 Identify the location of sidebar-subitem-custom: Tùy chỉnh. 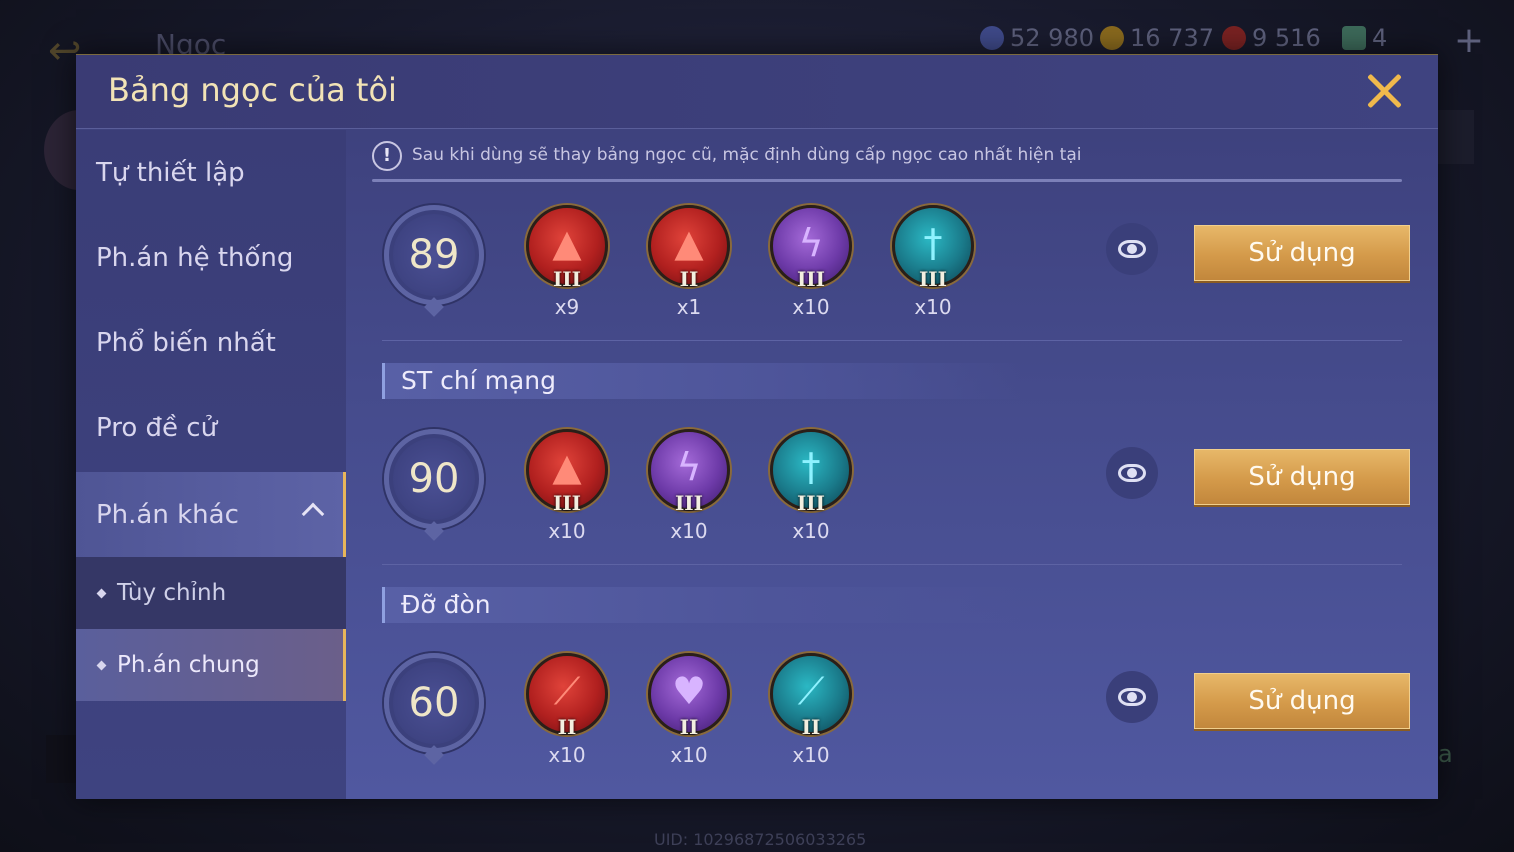
(211, 593).